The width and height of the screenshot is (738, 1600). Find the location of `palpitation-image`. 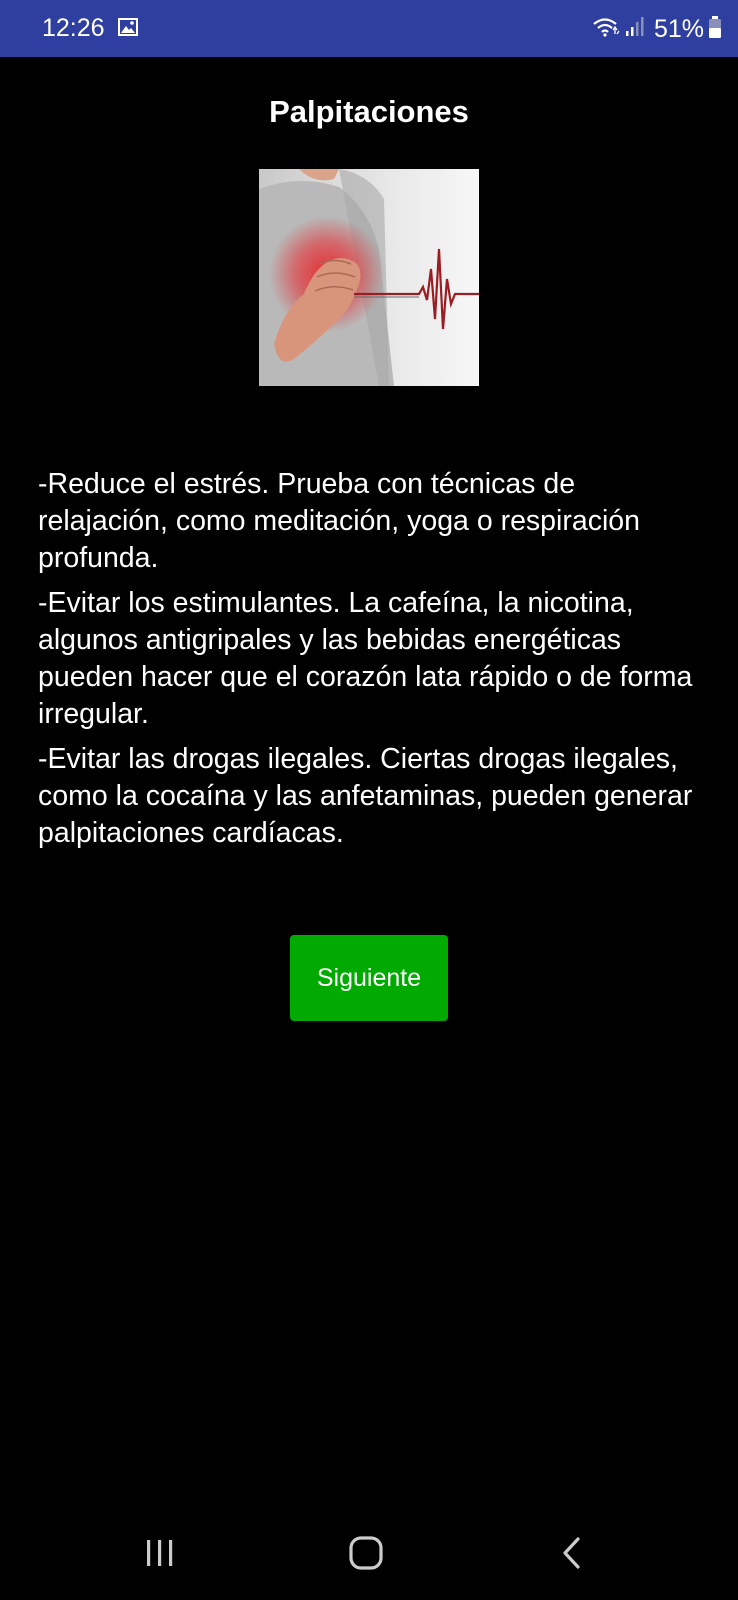

palpitation-image is located at coordinates (369, 277).